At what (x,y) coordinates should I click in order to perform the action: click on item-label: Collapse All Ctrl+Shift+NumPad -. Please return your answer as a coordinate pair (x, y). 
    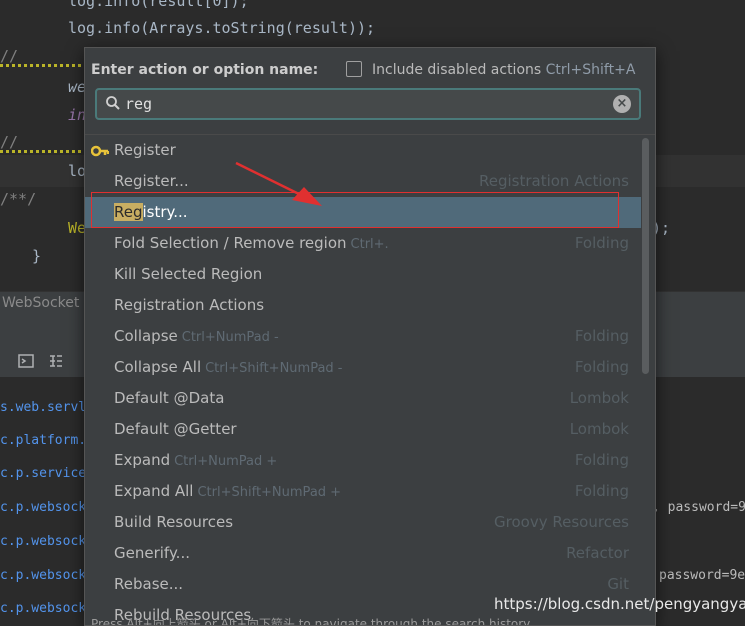
    Looking at the image, I should click on (228, 367).